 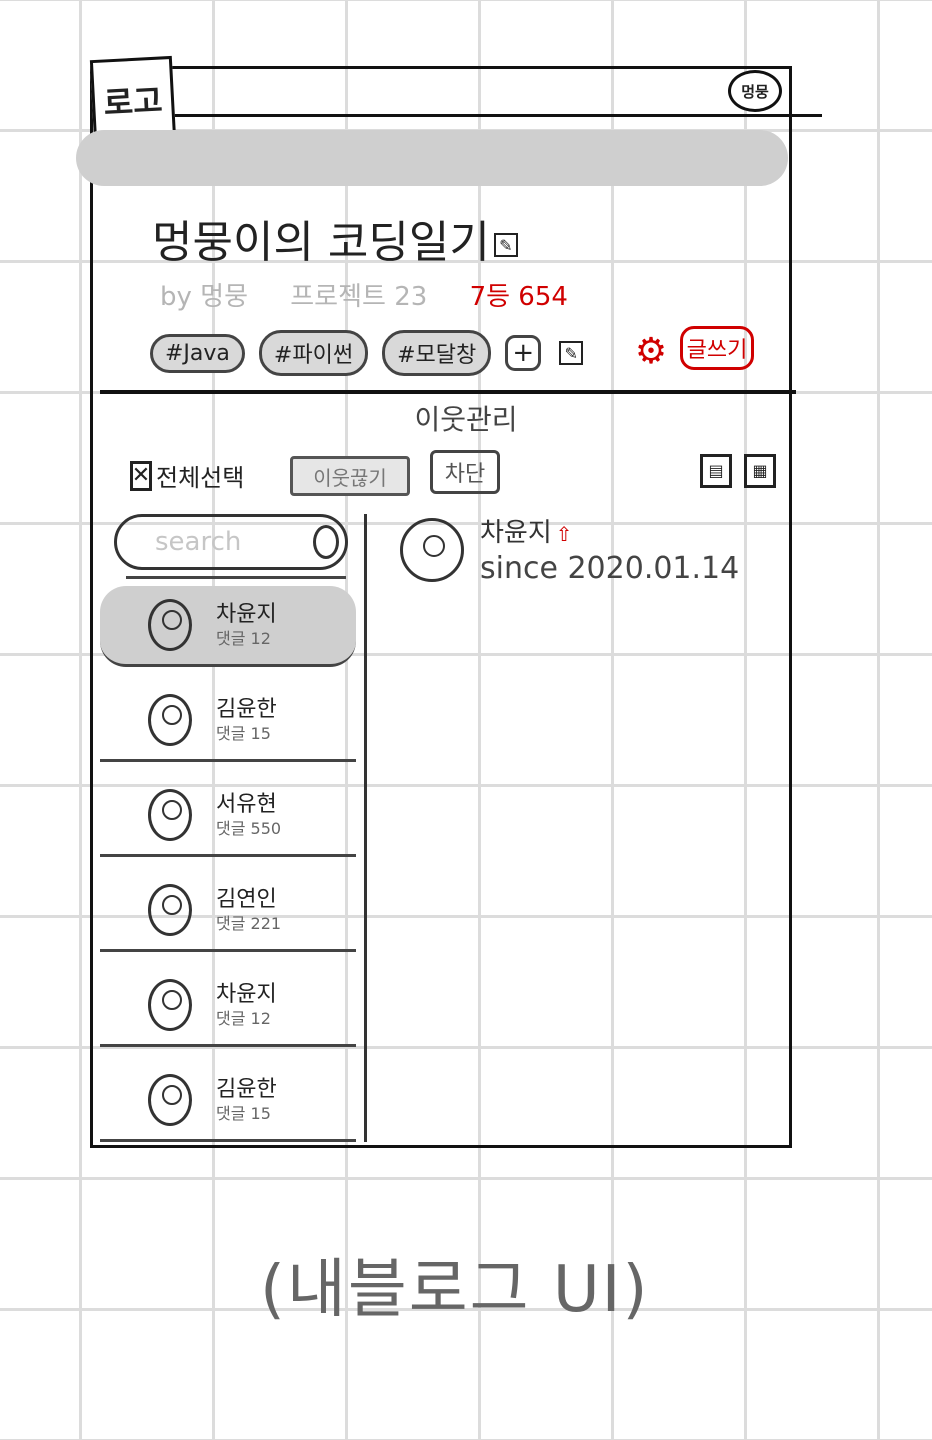 I want to click on list-item: 김연인 댓글 221, so click(x=228, y=911).